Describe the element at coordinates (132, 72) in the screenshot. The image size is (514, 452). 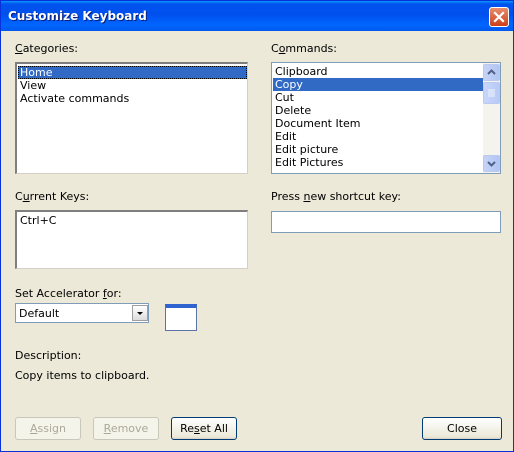
I see `list-item: Home` at that location.